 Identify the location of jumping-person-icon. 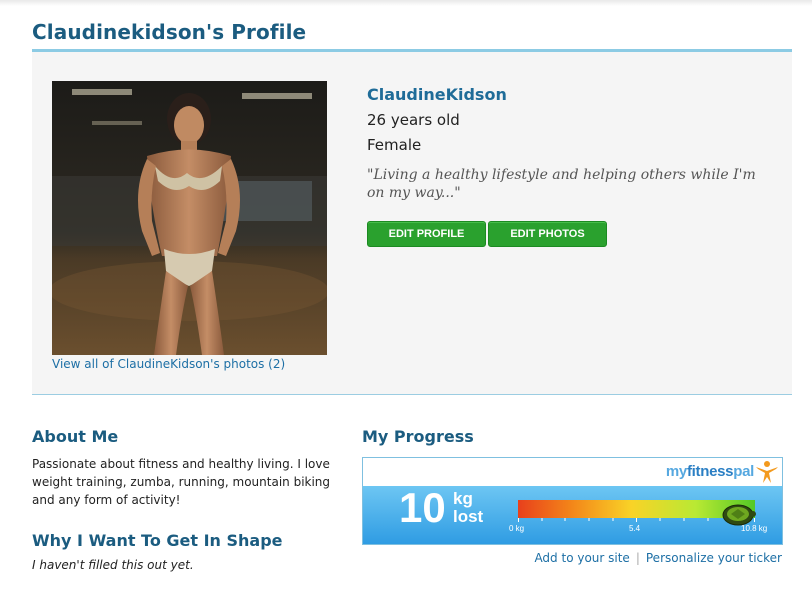
(767, 472).